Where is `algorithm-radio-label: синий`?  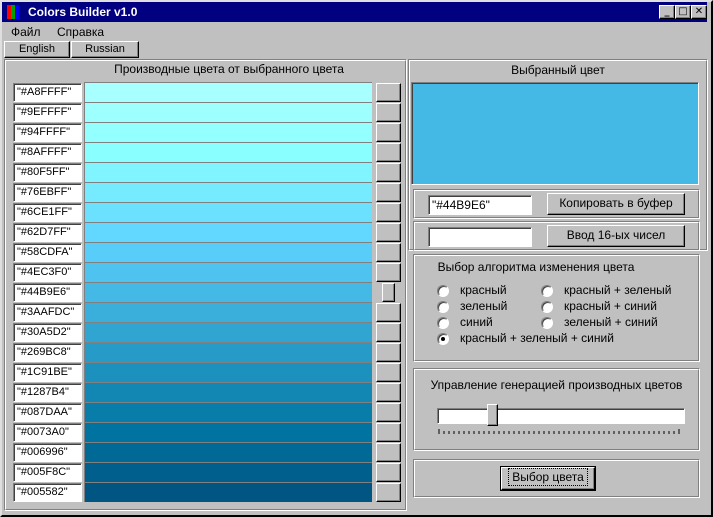
algorithm-radio-label: синий is located at coordinates (476, 322).